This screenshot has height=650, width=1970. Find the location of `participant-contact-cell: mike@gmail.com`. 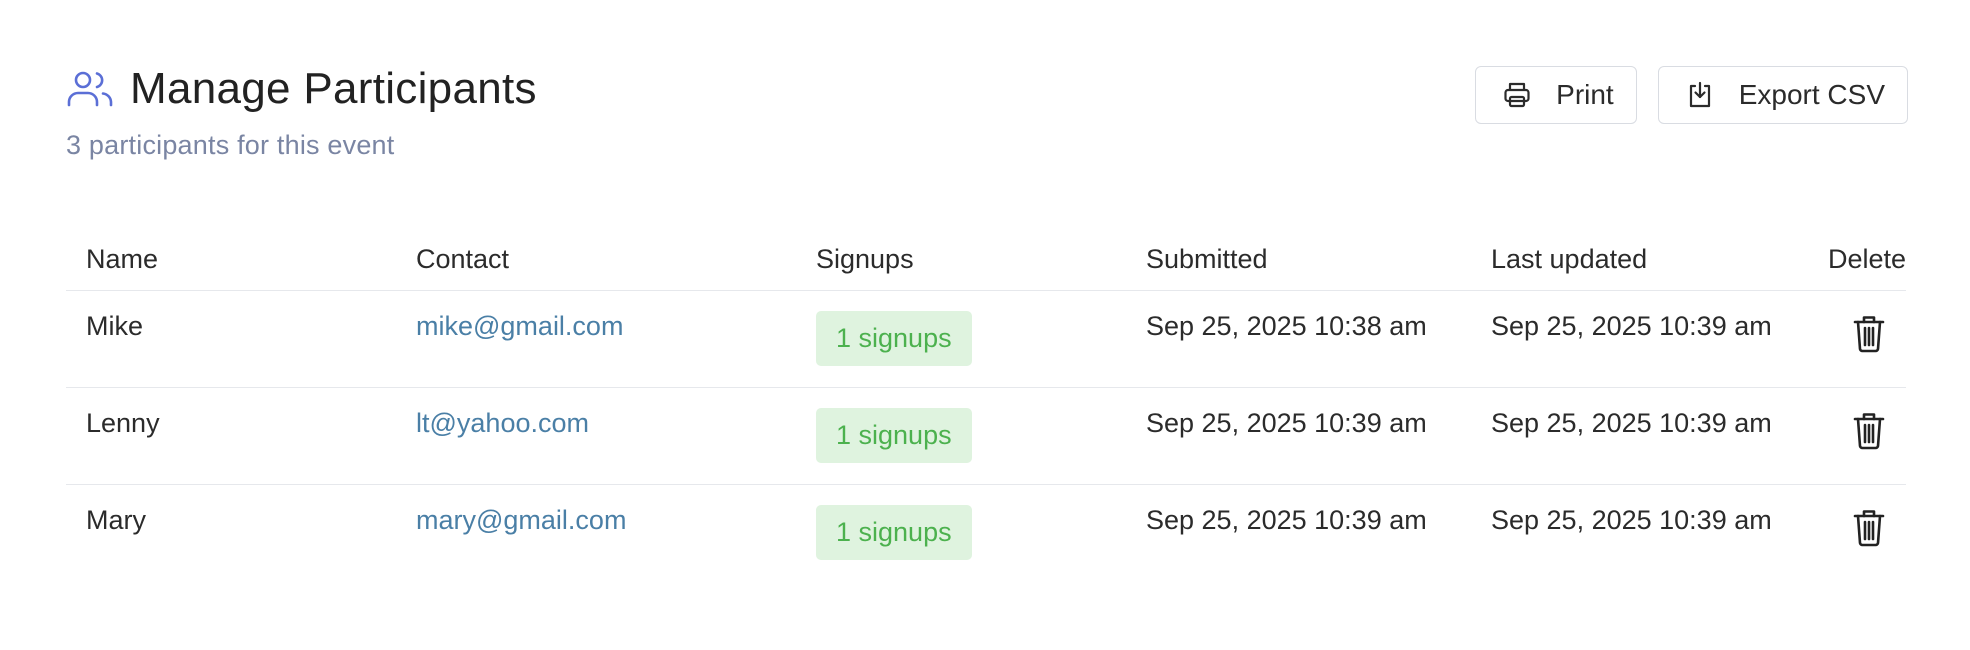

participant-contact-cell: mike@gmail.com is located at coordinates (596, 339).